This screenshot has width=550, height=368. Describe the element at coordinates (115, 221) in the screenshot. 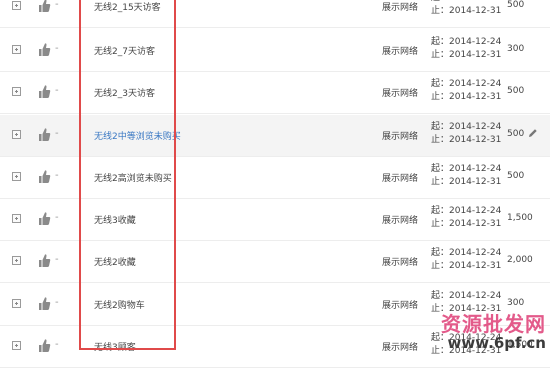

I see `campaign-name: 无线3收藏` at that location.